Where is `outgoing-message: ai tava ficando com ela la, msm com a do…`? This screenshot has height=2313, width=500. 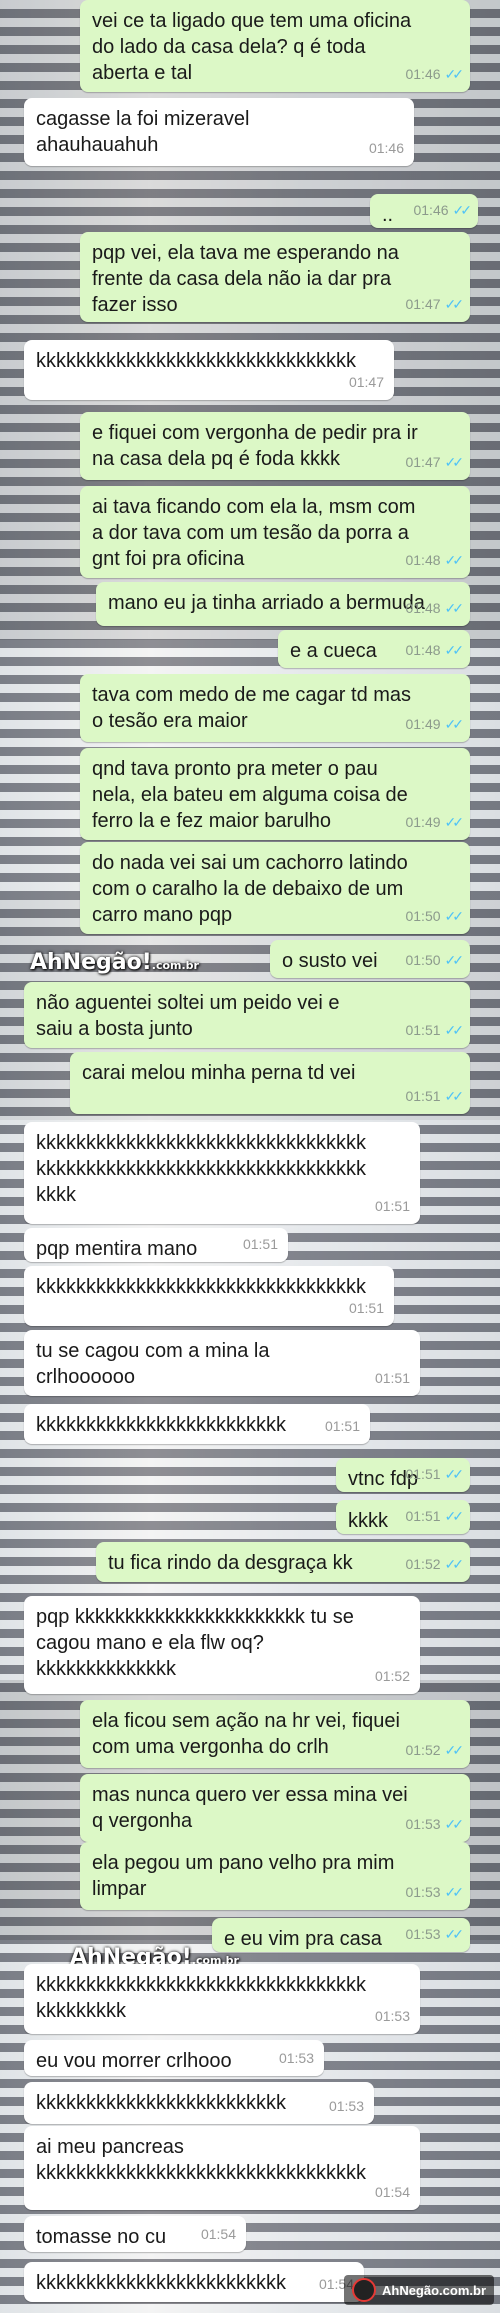
outgoing-message: ai tava ficando com ela la, msm com a do… is located at coordinates (275, 532).